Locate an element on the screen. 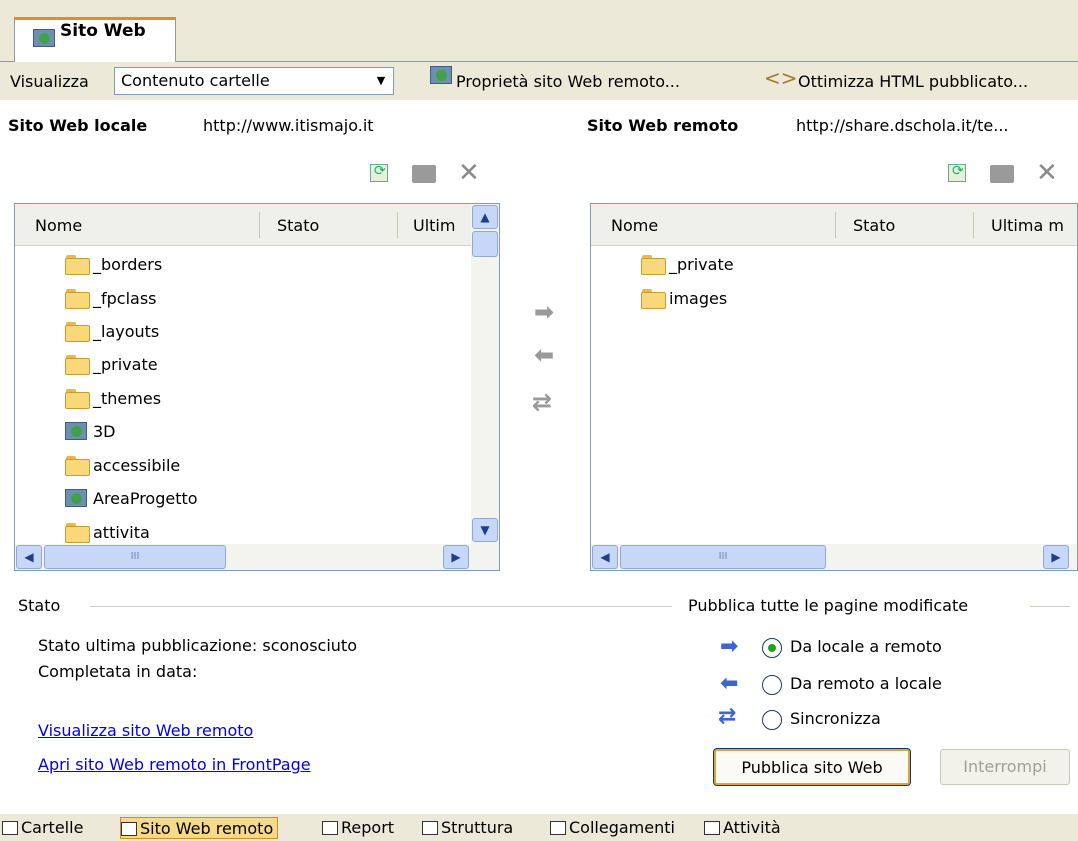  tab-title: Sito Web is located at coordinates (103, 31).